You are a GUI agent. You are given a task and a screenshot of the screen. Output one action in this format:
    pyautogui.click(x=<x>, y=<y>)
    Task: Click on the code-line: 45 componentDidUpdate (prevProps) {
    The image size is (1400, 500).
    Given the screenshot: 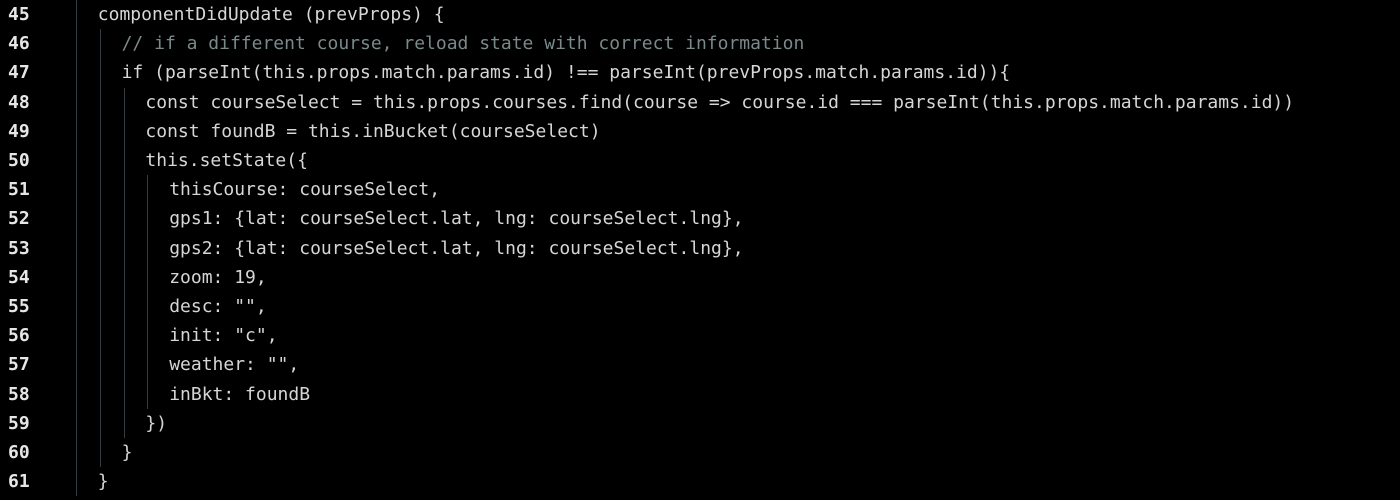 What is the action you would take?
    pyautogui.click(x=700, y=14)
    